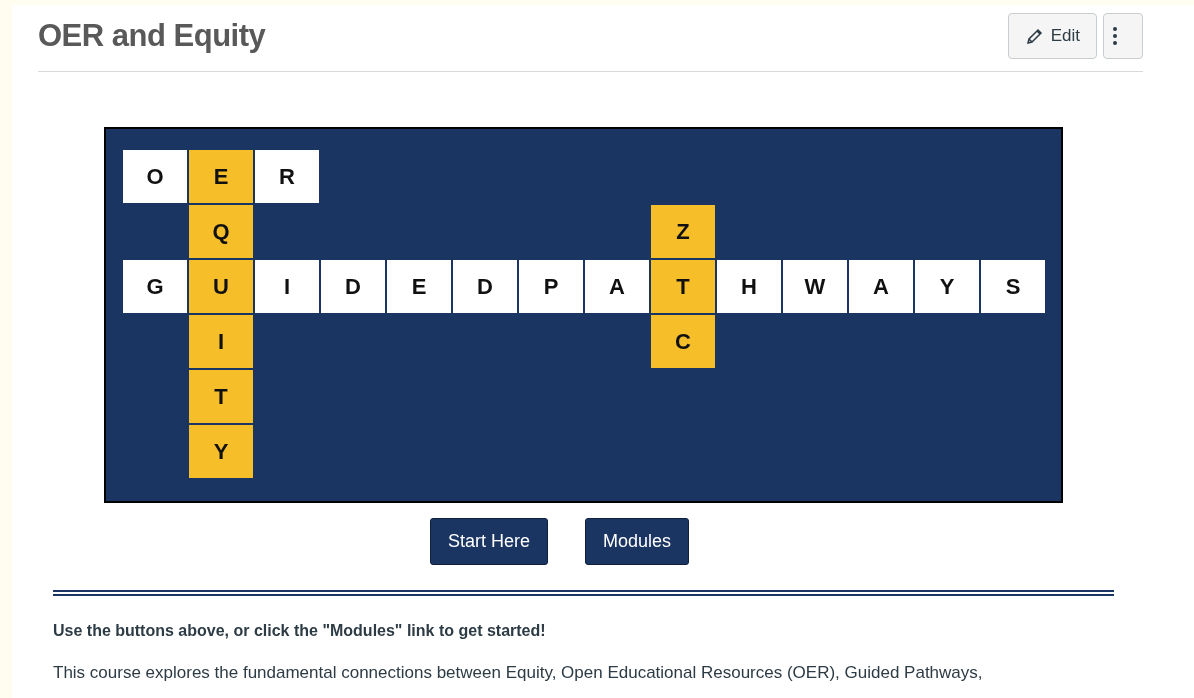 Image resolution: width=1194 pixels, height=698 pixels. What do you see at coordinates (489, 541) in the screenshot?
I see `nav-button: Start Here` at bounding box center [489, 541].